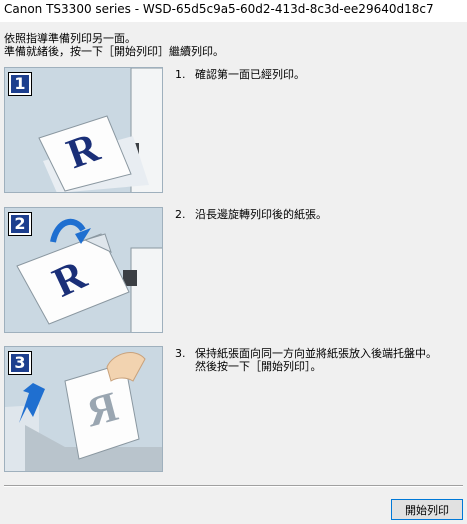 The height and width of the screenshot is (524, 467). I want to click on step-3-line-1: 保持紙張面向同一方向並將紙張放入後端托盤中。, so click(316, 353).